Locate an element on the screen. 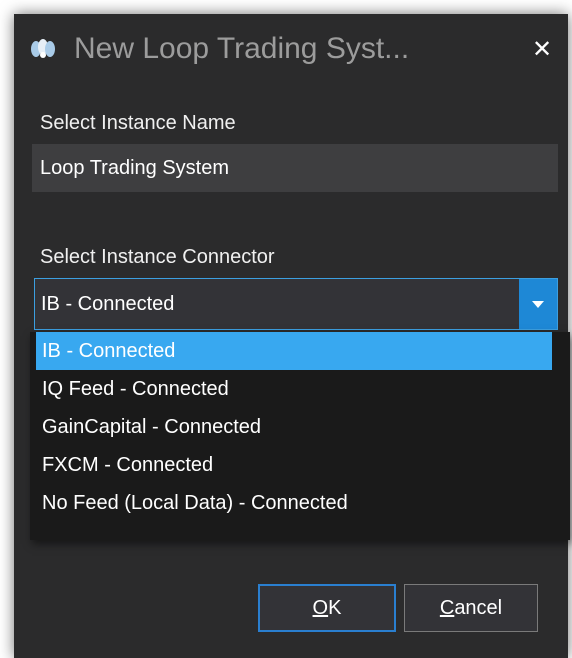 The width and height of the screenshot is (572, 658). instance-name-input: Loop Trading System is located at coordinates (295, 168).